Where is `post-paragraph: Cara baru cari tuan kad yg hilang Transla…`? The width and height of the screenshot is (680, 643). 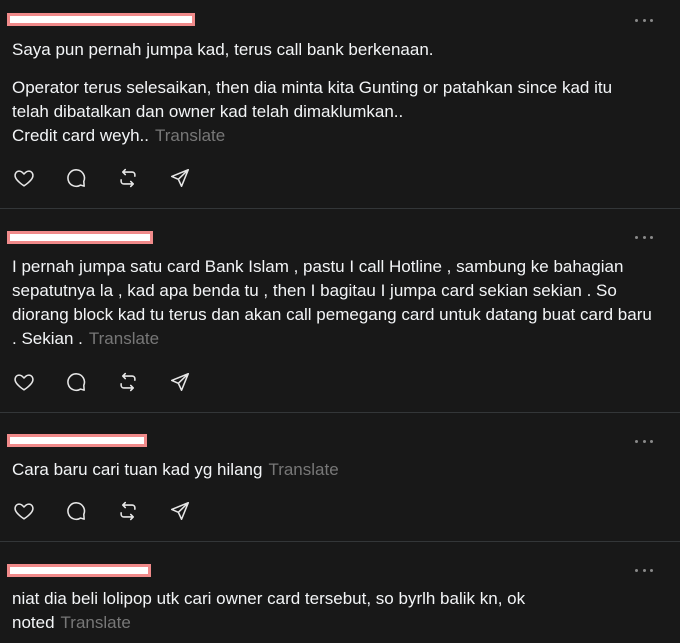
post-paragraph: Cara baru cari tuan kad yg hilang Transla… is located at coordinates (332, 470).